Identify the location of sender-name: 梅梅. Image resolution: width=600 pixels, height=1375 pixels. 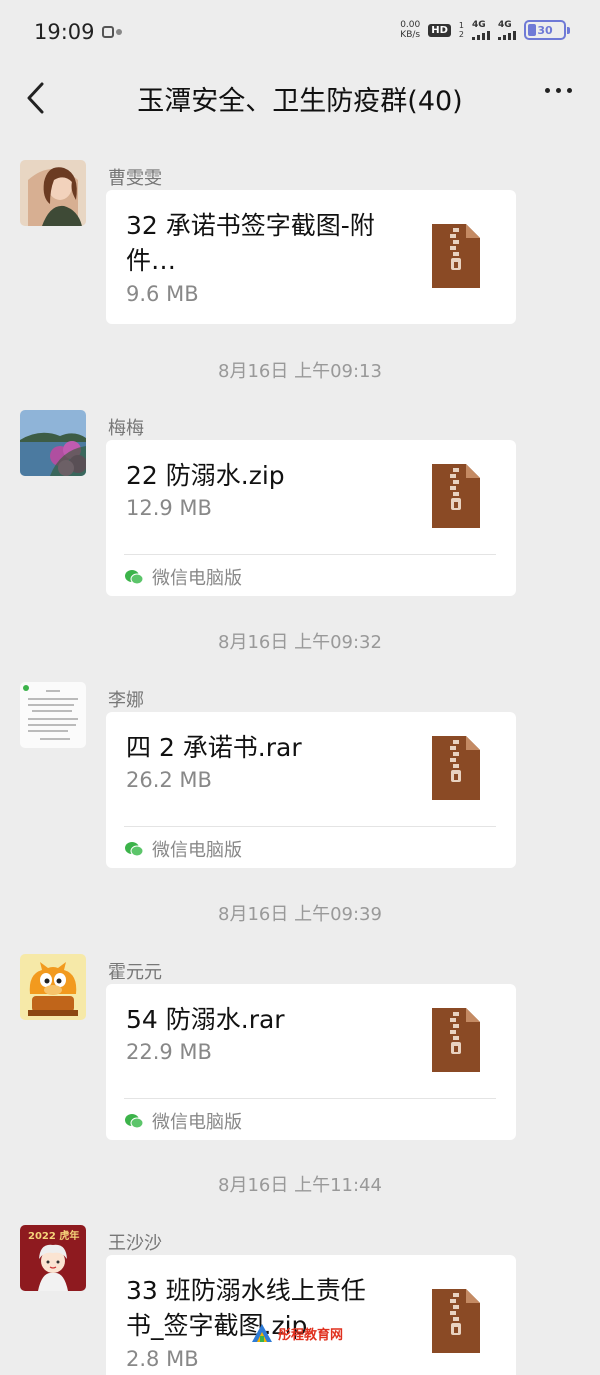
(126, 428).